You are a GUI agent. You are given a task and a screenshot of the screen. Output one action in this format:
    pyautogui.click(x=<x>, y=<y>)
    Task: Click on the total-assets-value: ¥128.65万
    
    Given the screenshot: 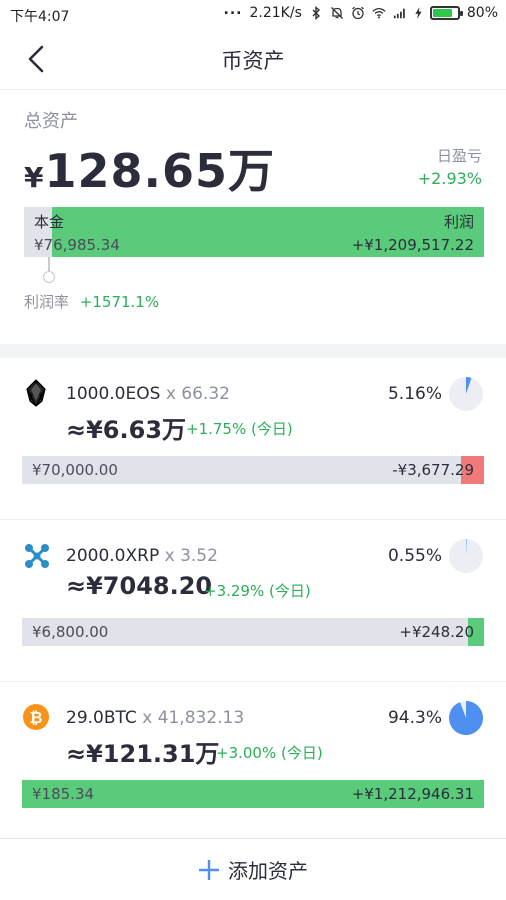 What is the action you would take?
    pyautogui.click(x=149, y=168)
    